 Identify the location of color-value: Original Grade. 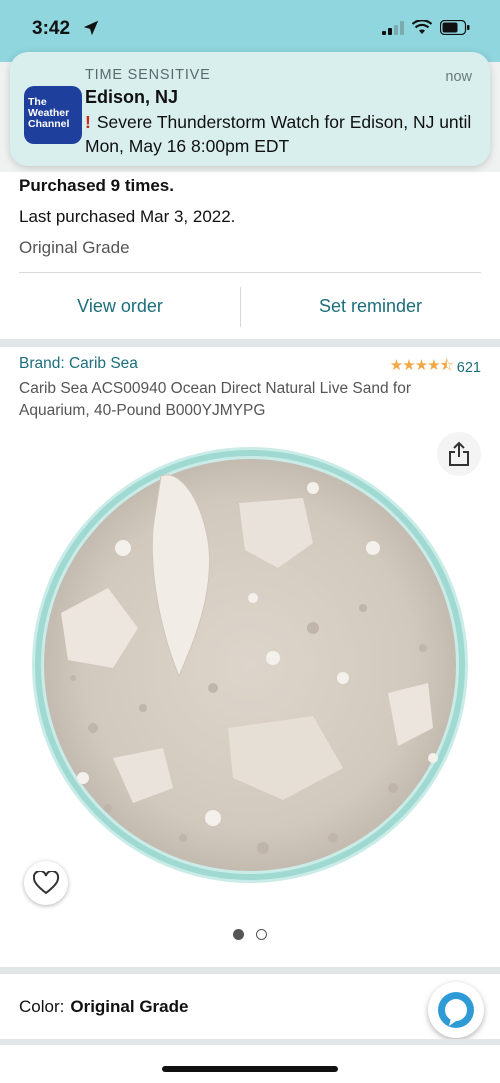
(129, 1006).